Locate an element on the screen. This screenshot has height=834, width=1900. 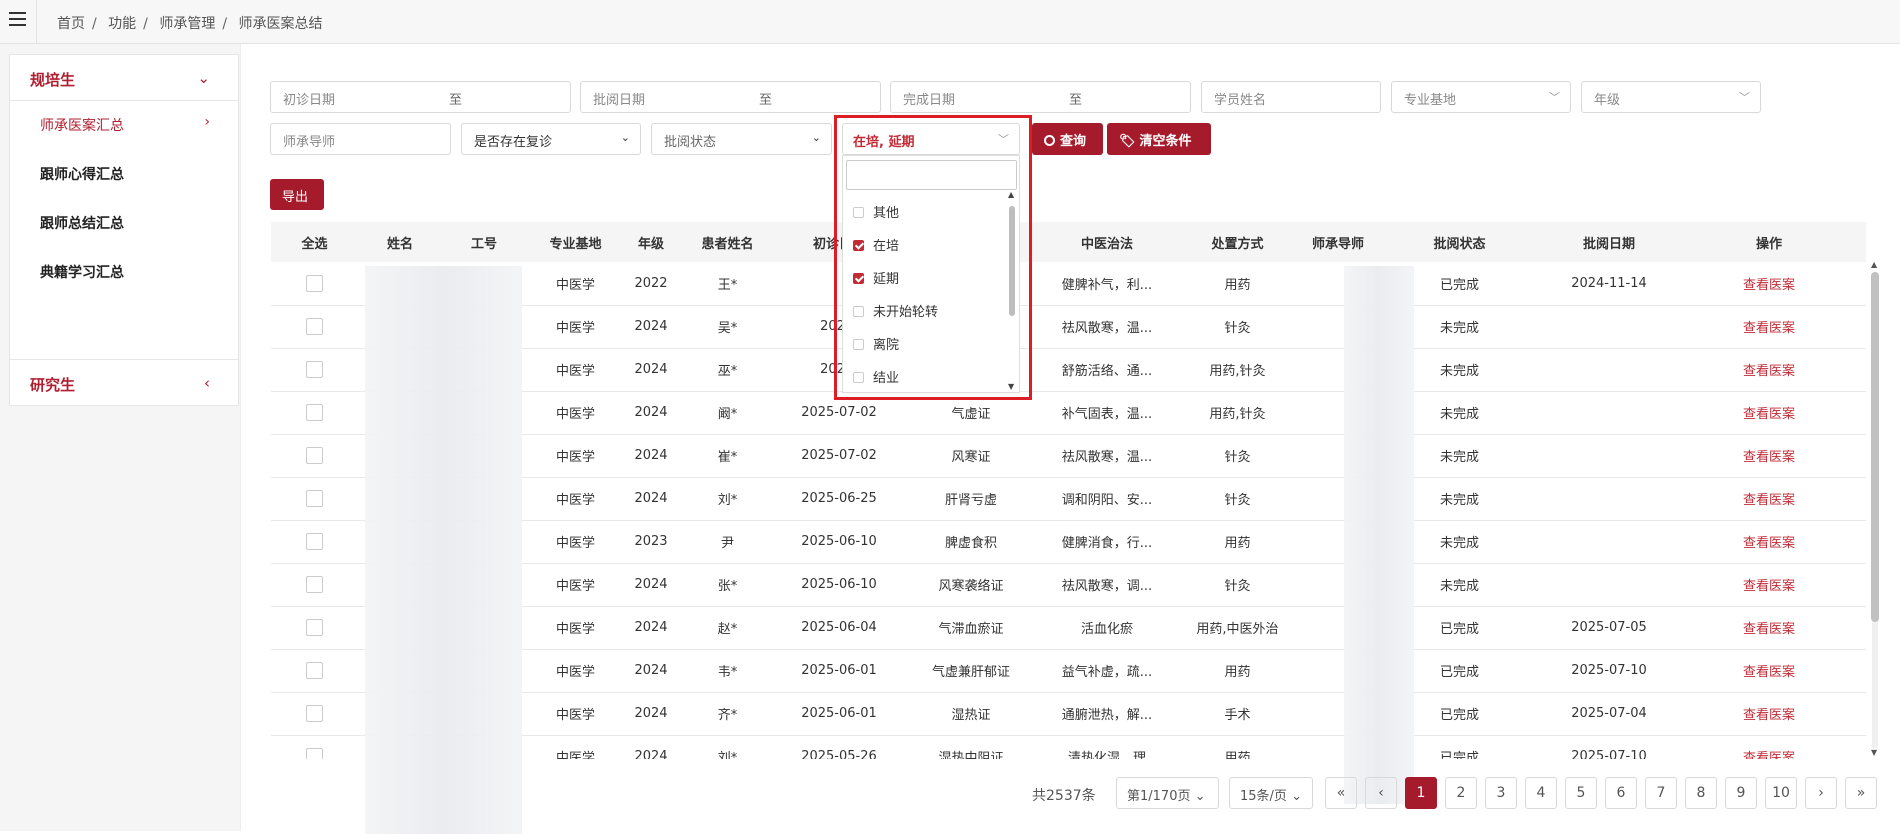
breadcrumb-mentorship: 师承管理 is located at coordinates (187, 24).